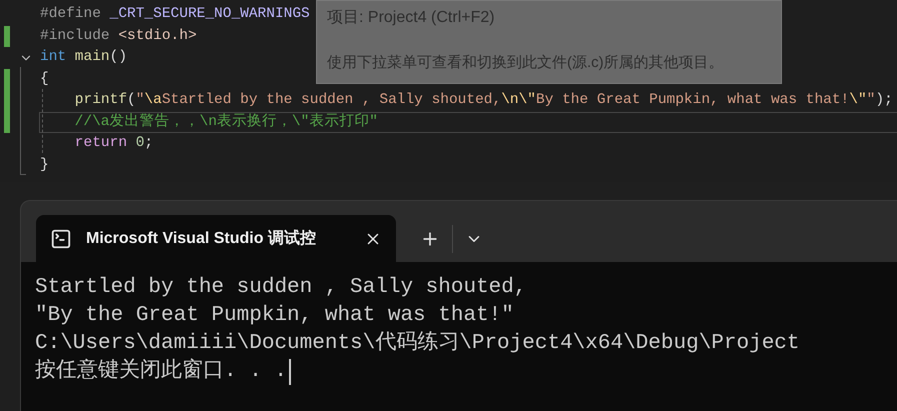  I want to click on terminal-tab: Microsoft Visual Studio 调试控, so click(216, 238).